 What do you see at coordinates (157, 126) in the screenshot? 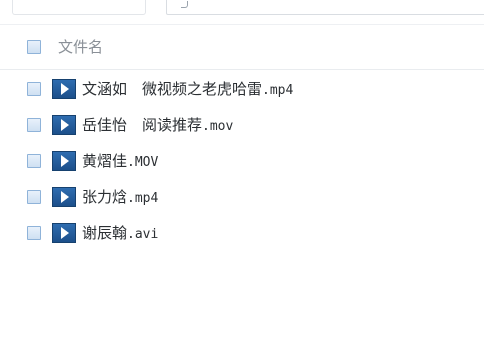
I see `file-name: 岳佳怡 阅读推荐.mov` at bounding box center [157, 126].